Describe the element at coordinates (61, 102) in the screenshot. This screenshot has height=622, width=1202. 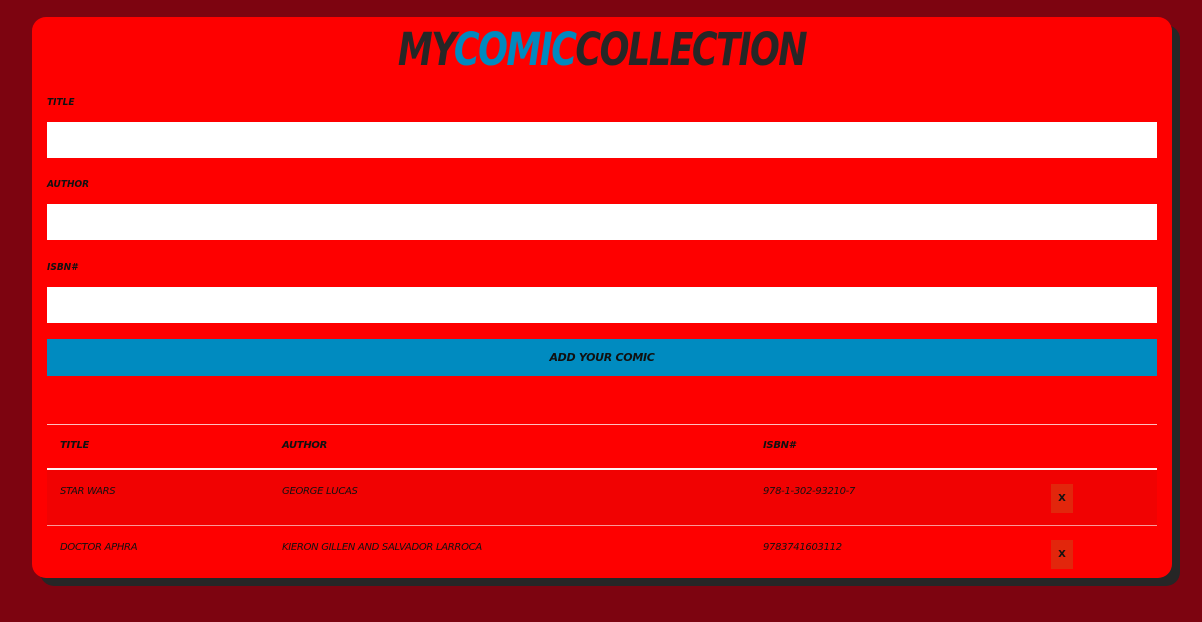
I see `title-label: Title` at that location.